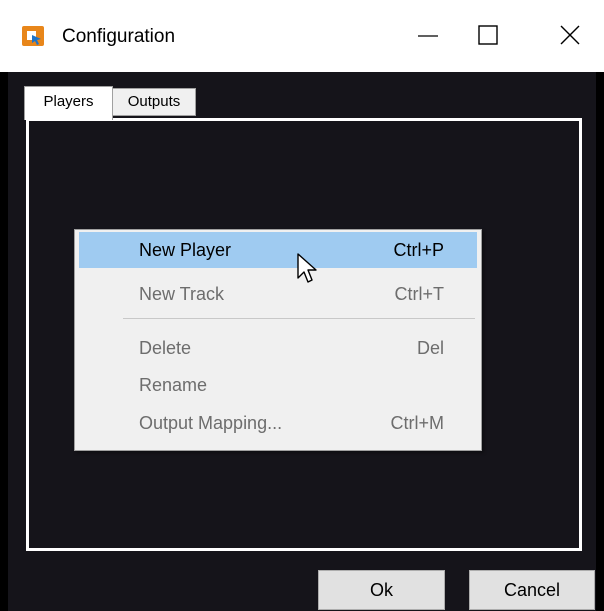 The image size is (604, 611). Describe the element at coordinates (278, 294) in the screenshot. I see `menu-item-new-track: New Track Ctrl+T` at that location.